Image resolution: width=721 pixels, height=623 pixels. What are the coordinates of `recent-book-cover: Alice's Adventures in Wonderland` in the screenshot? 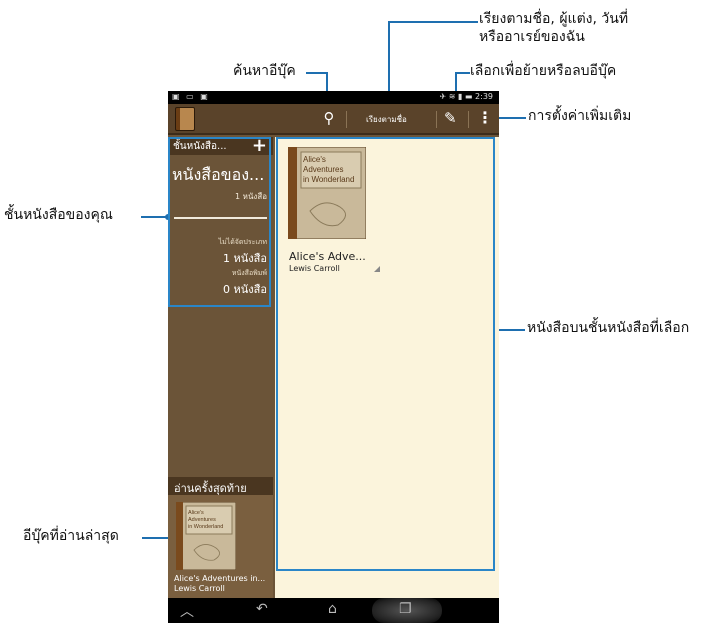 It's located at (206, 536).